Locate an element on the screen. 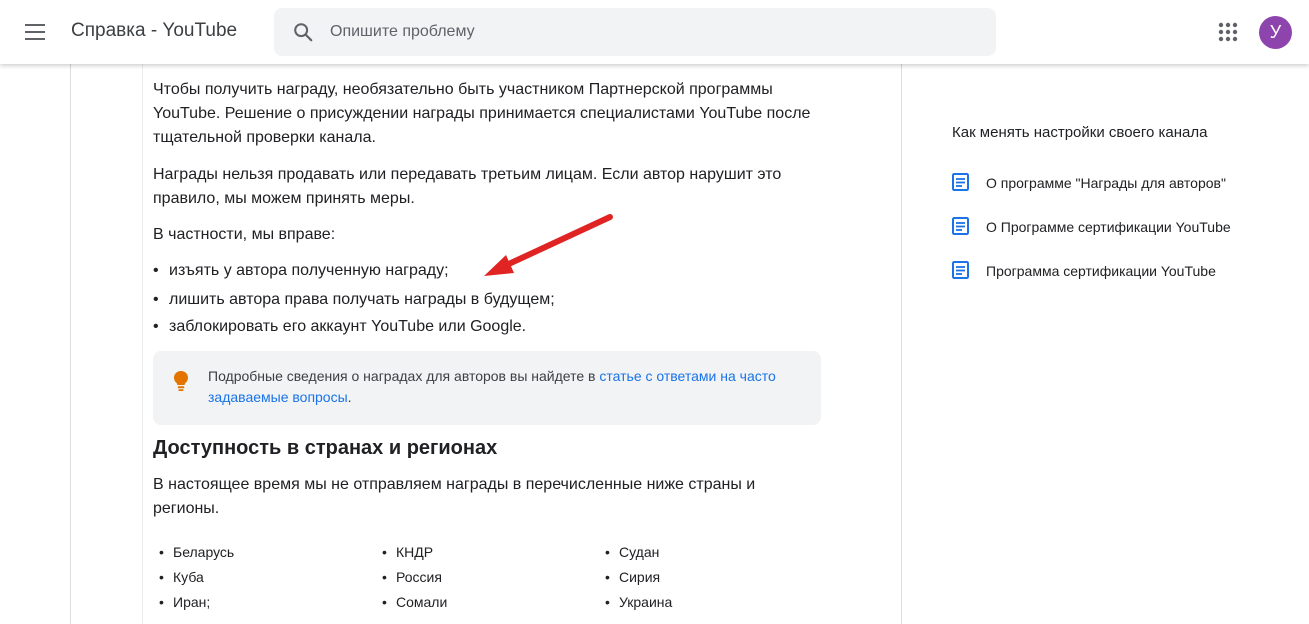 This screenshot has height=624, width=1309. search-icon is located at coordinates (303, 32).